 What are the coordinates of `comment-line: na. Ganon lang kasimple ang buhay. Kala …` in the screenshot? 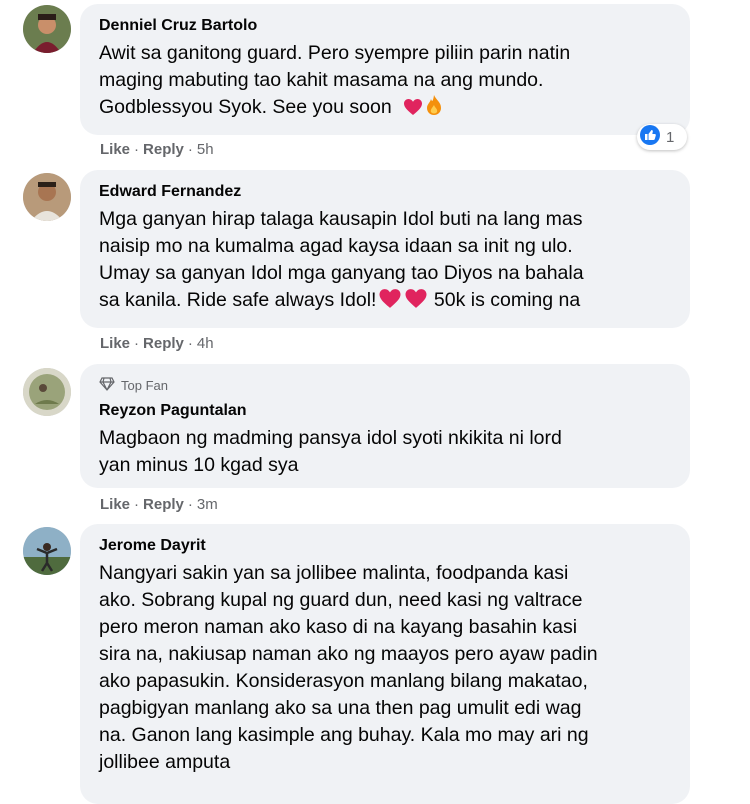 It's located at (344, 735).